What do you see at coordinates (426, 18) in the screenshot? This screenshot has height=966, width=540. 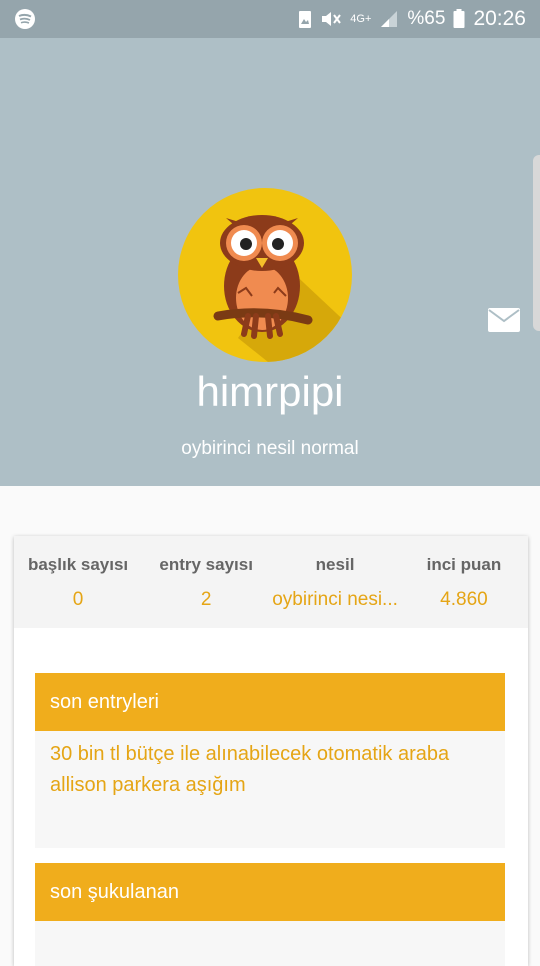 I see `battery-percent: %65` at bounding box center [426, 18].